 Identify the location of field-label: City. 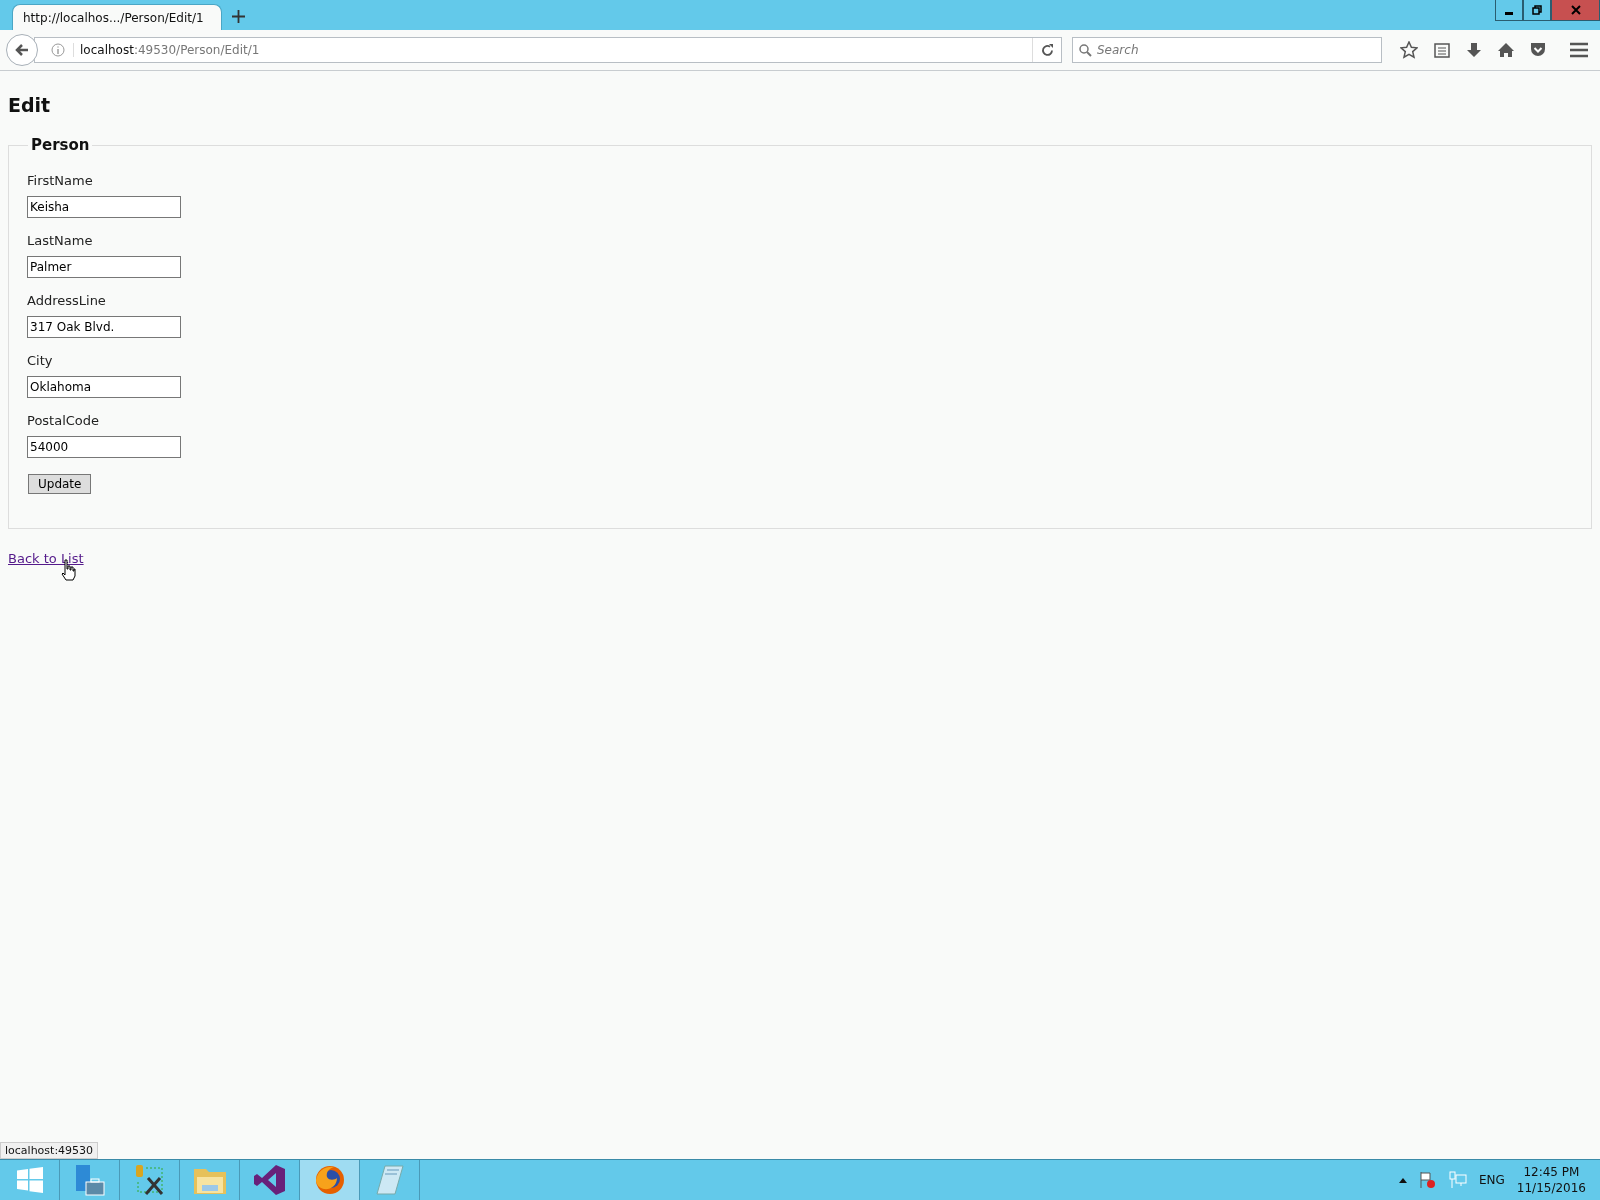
(40, 360).